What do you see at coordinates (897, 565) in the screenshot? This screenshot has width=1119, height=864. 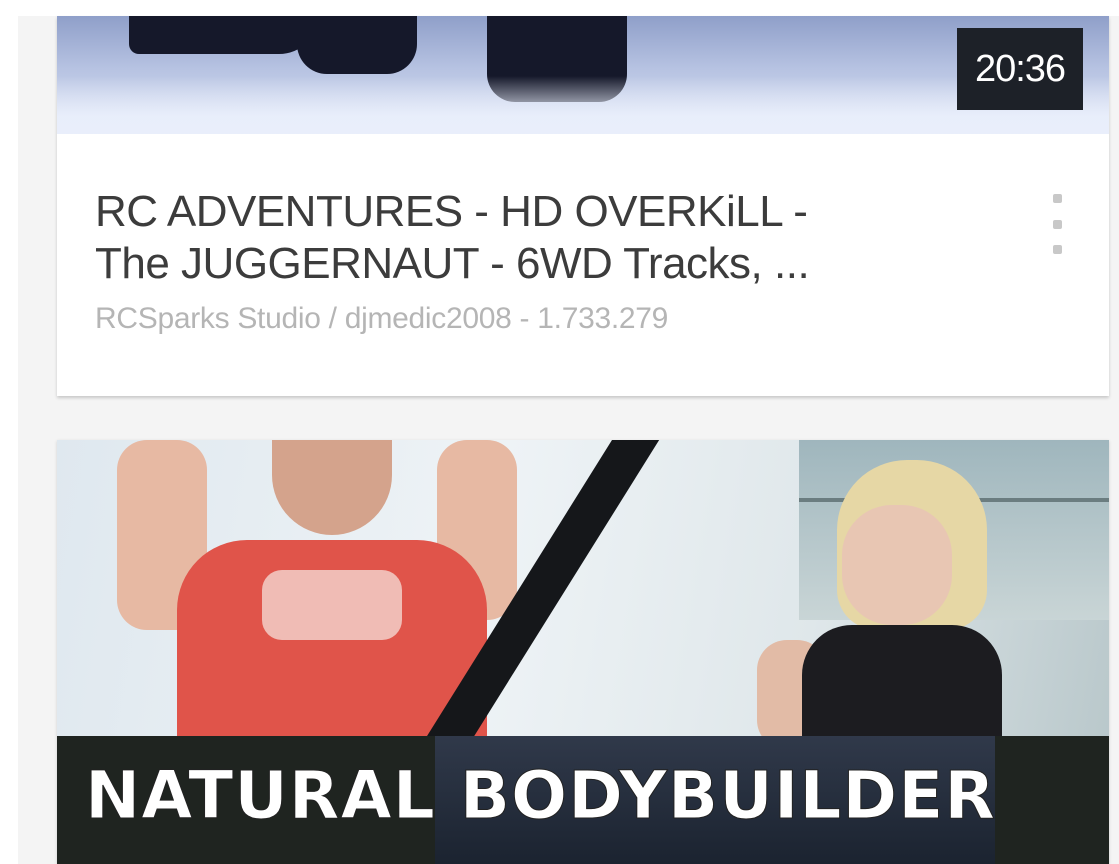 I see `thumbnail-person-face` at bounding box center [897, 565].